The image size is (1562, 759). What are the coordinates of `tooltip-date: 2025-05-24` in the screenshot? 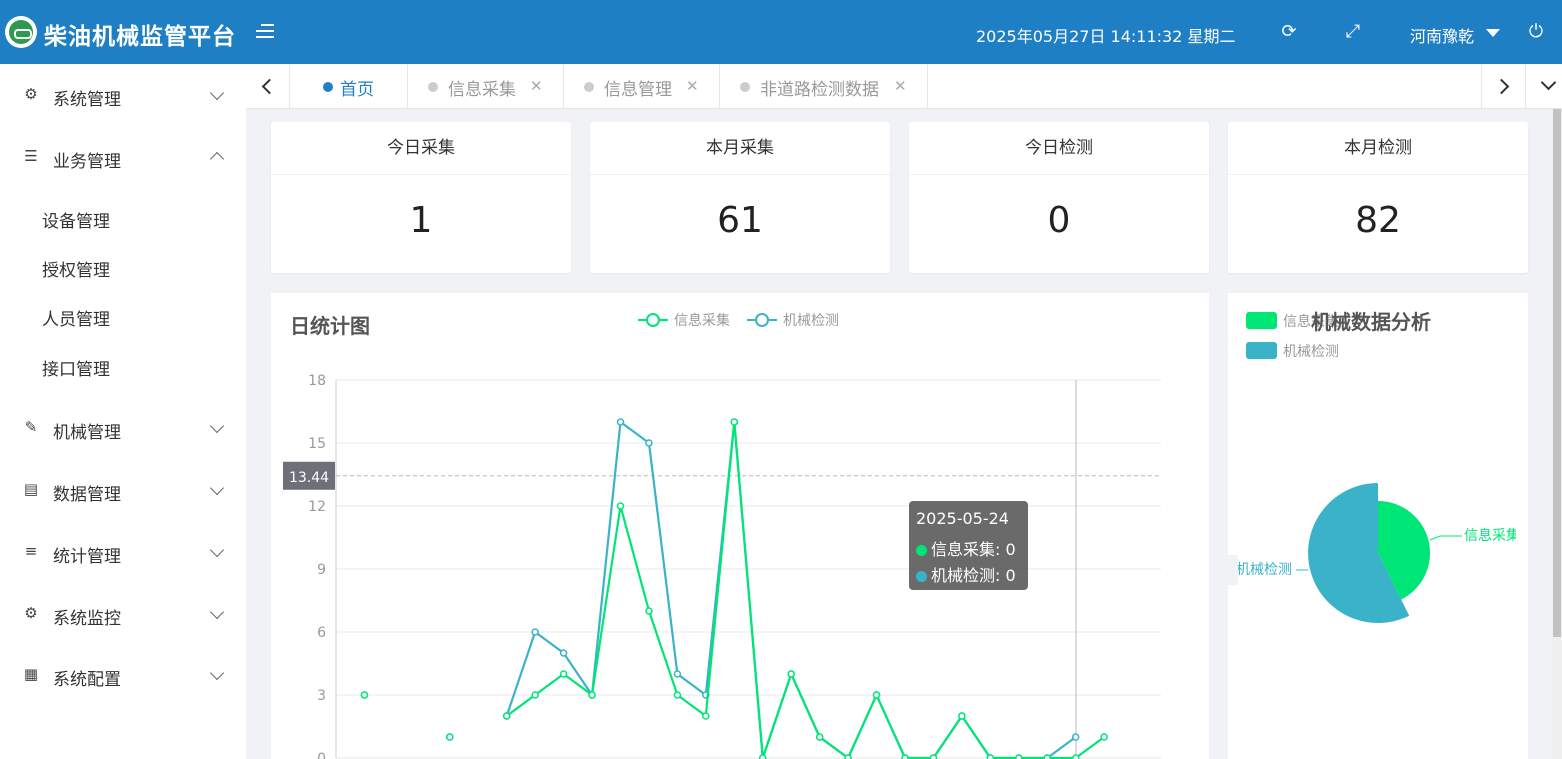 It's located at (962, 518).